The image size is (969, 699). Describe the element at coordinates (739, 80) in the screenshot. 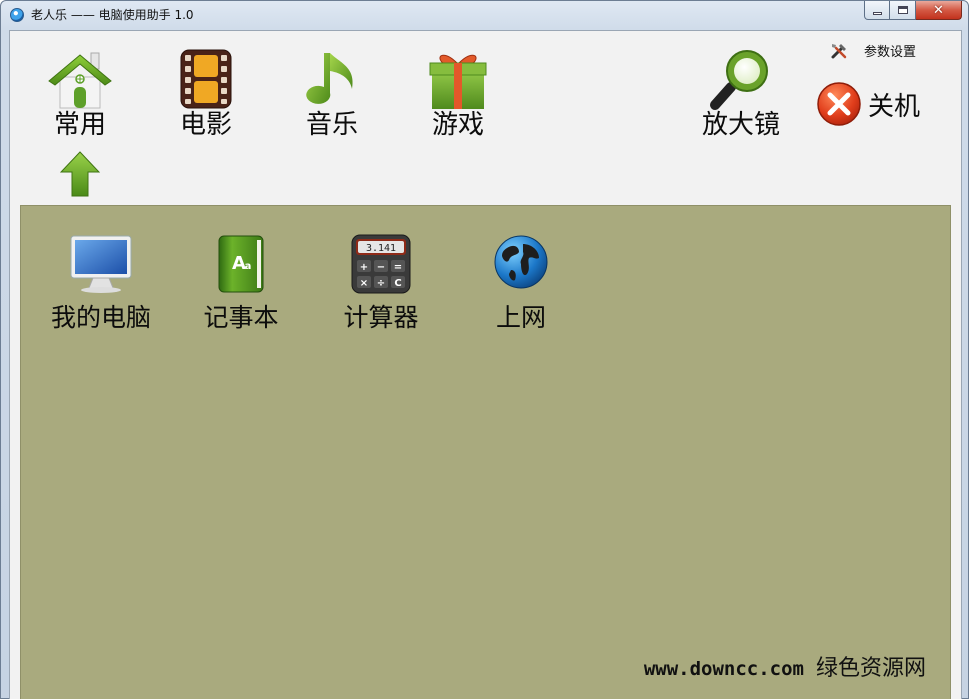

I see `magnifier-icon` at that location.